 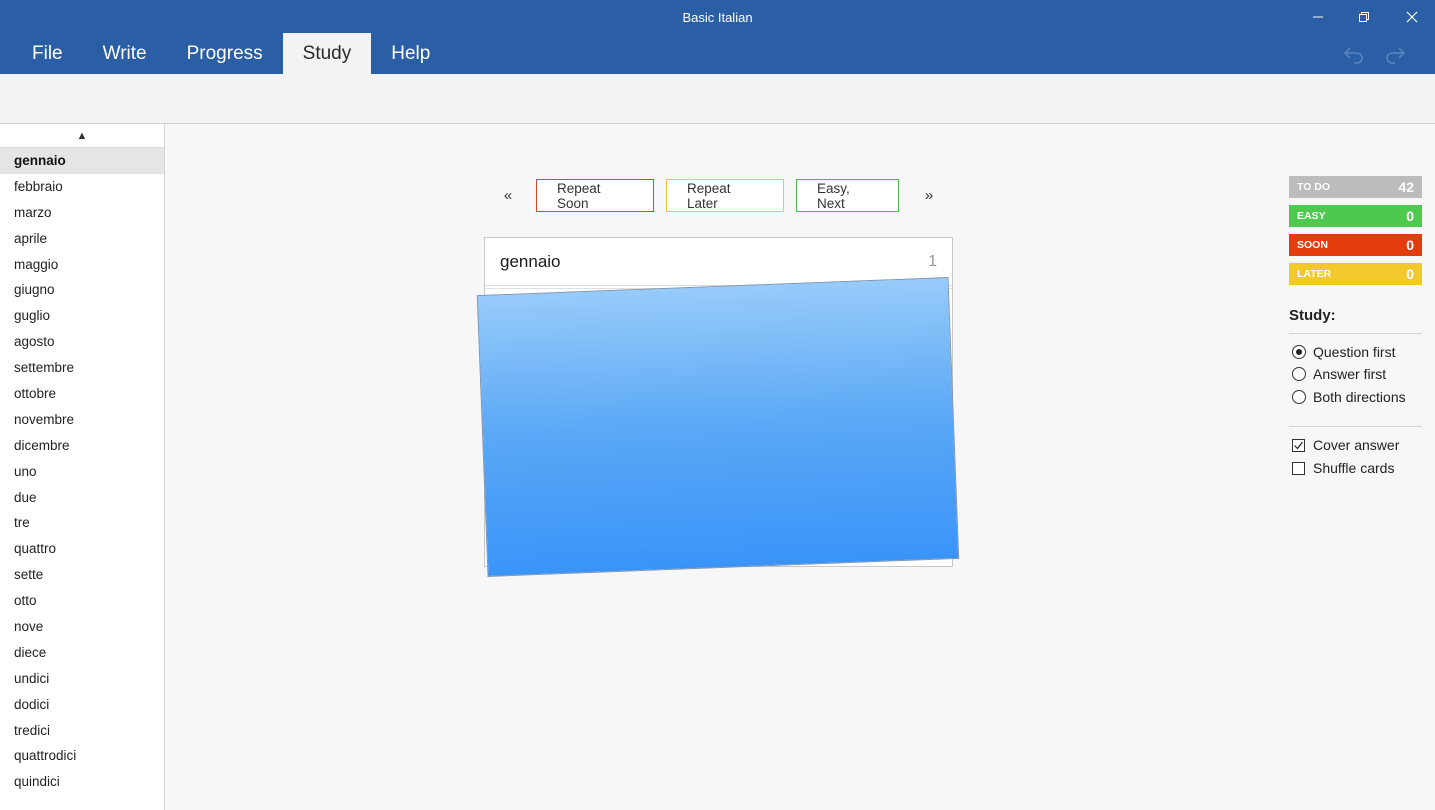 What do you see at coordinates (82, 705) in the screenshot?
I see `word-list-item: dodici` at bounding box center [82, 705].